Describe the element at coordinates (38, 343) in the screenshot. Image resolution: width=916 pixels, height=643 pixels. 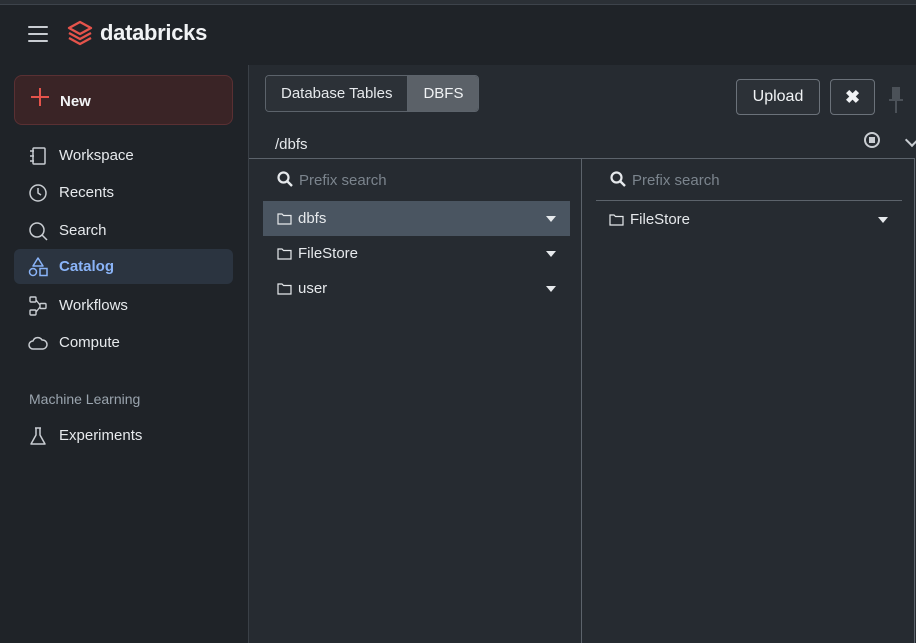
I see `cloud-icon` at that location.